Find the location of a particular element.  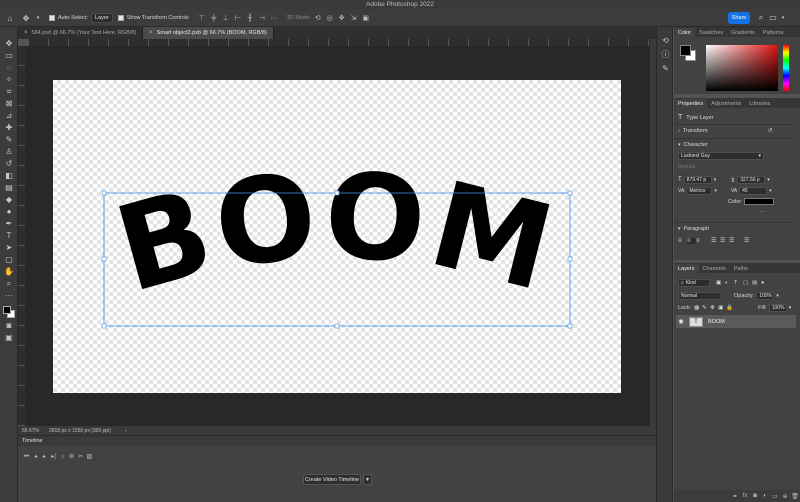

lock-all-icon: 🔒 is located at coordinates (730, 308).